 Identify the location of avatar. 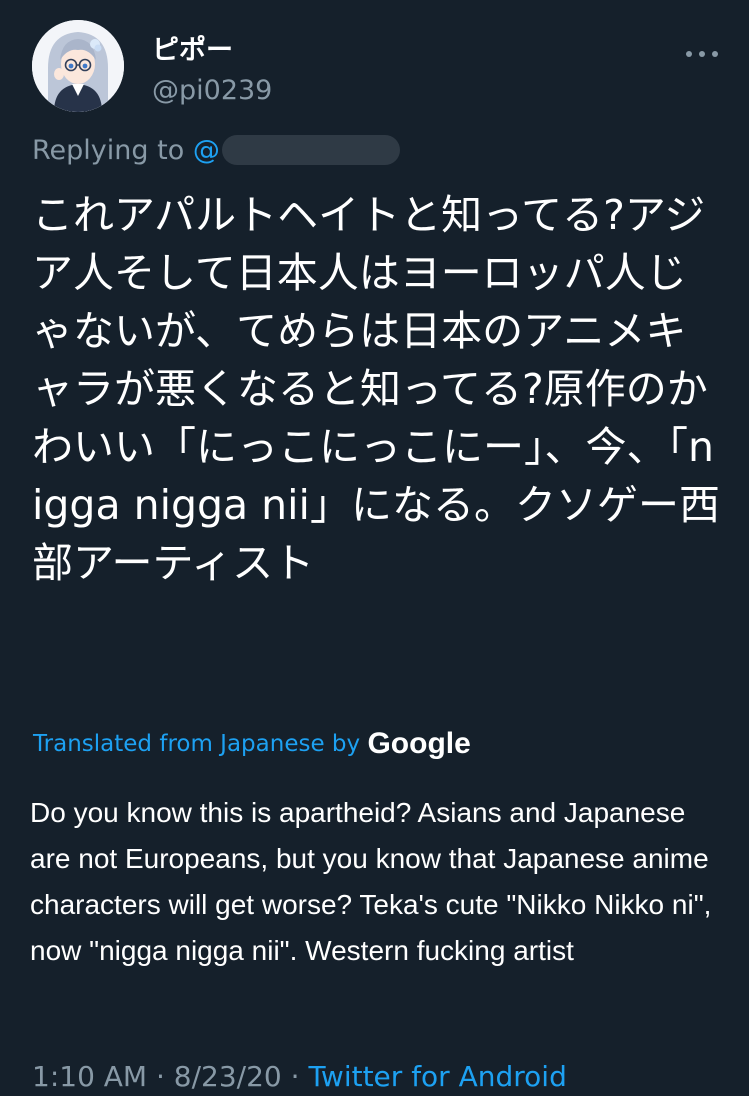
(78, 66).